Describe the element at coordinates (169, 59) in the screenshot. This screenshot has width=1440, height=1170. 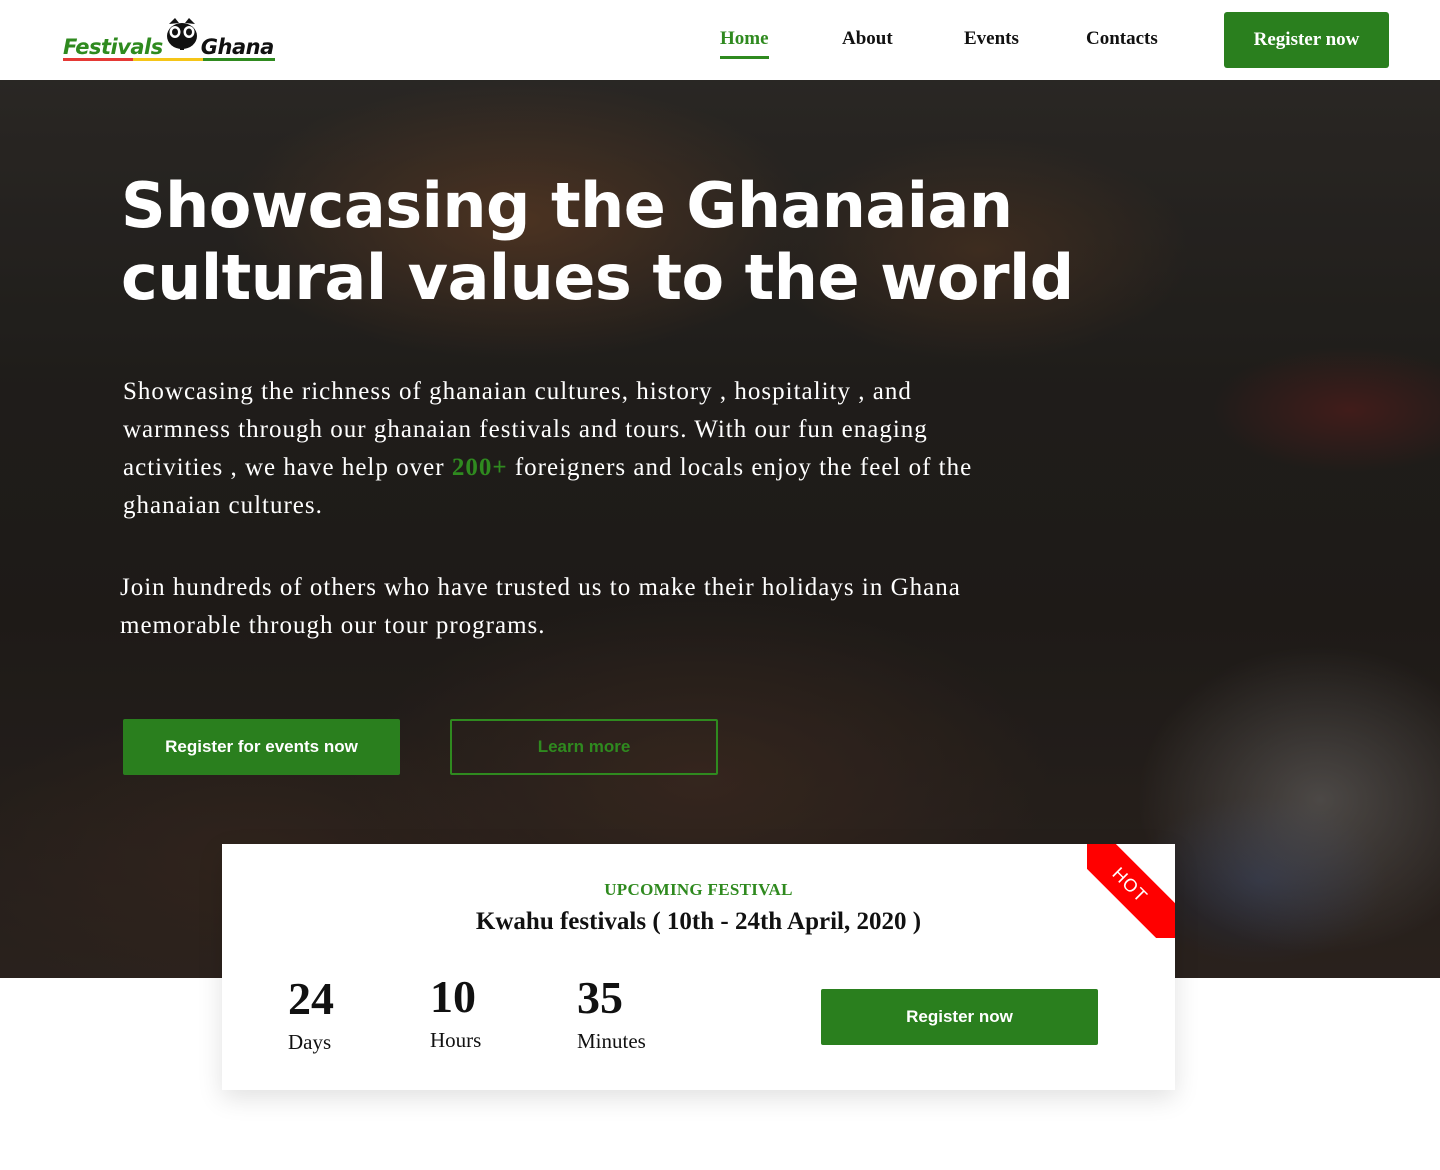
I see `logo-flag-underline` at that location.